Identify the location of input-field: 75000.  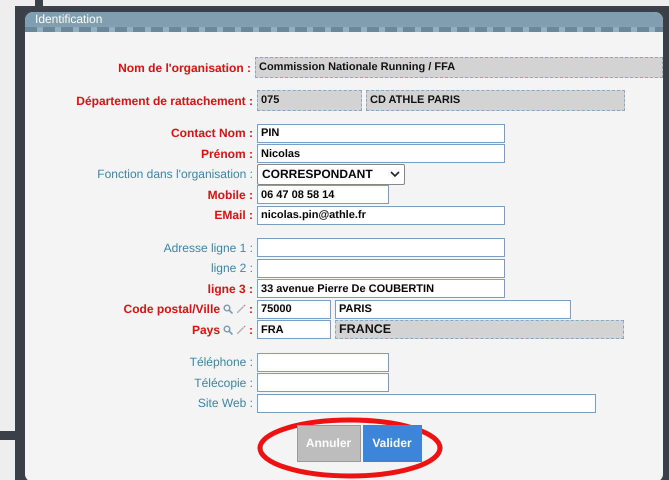
(294, 309).